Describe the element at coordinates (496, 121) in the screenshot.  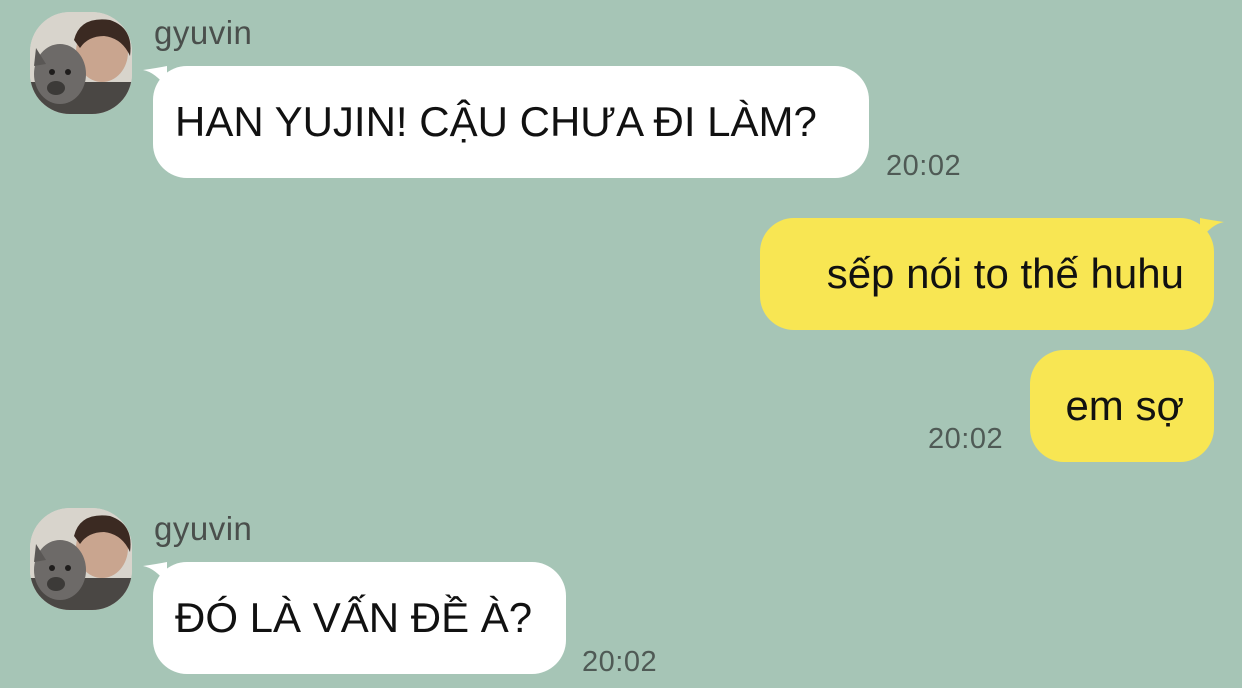
I see `message-text: HAN YUJIN! CẬU CHƯA ĐI LÀM?` at that location.